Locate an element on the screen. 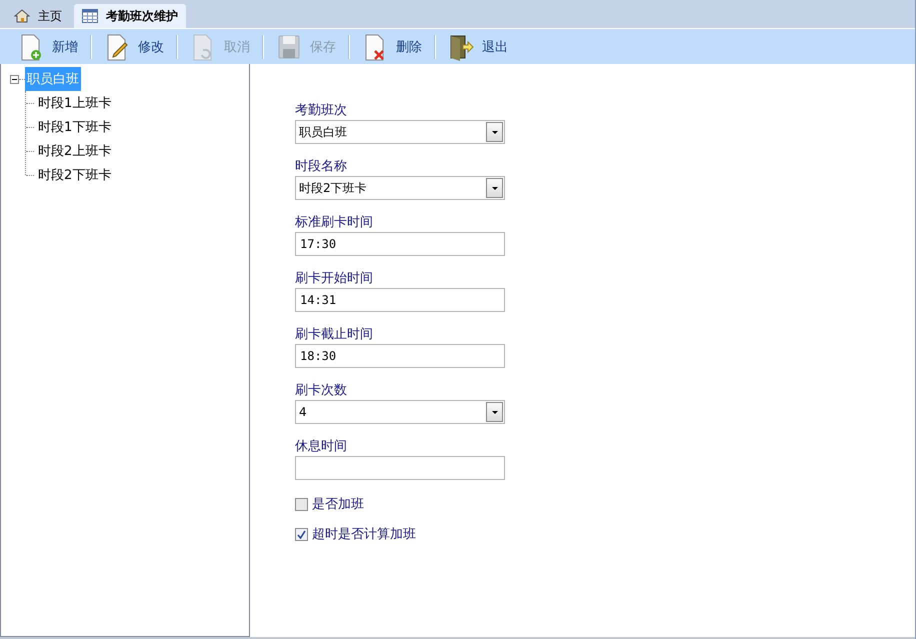 This screenshot has height=639, width=916. field-label: 刷卡开始时间 is located at coordinates (334, 278).